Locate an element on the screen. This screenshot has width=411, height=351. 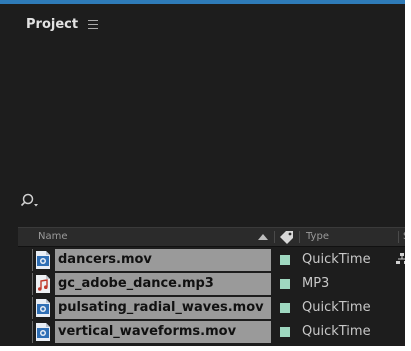
file-name: pulsating_radial_waves.mov is located at coordinates (163, 308).